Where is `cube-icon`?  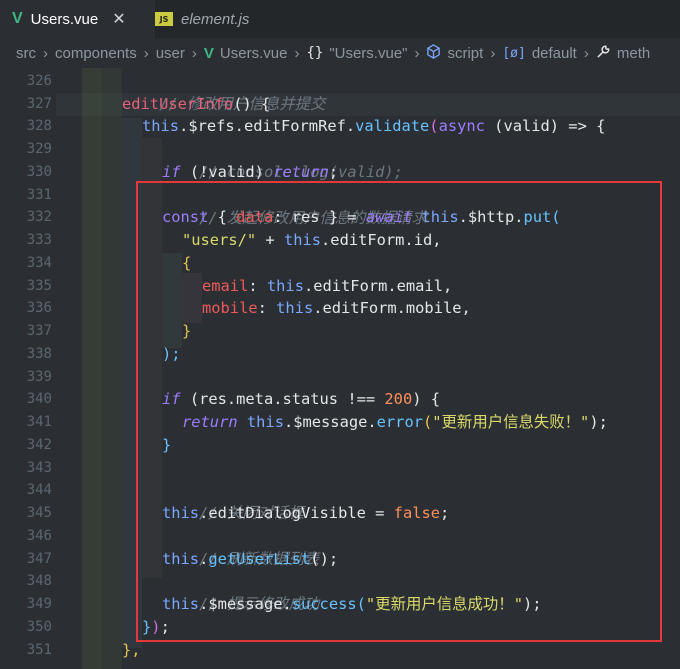 cube-icon is located at coordinates (433, 53).